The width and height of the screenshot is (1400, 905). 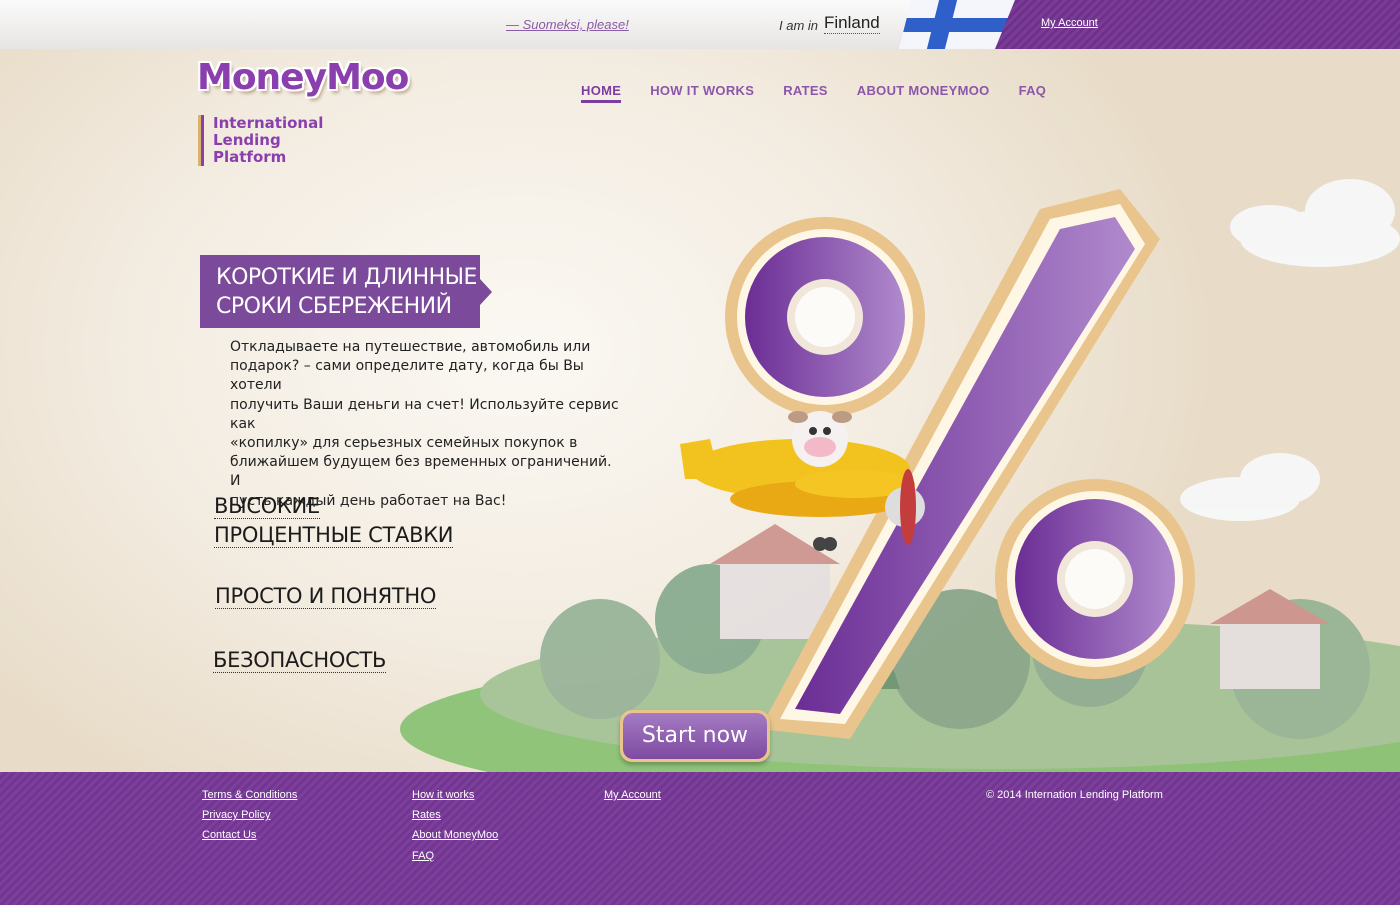 I want to click on start-now-button: Start now, so click(x=695, y=736).